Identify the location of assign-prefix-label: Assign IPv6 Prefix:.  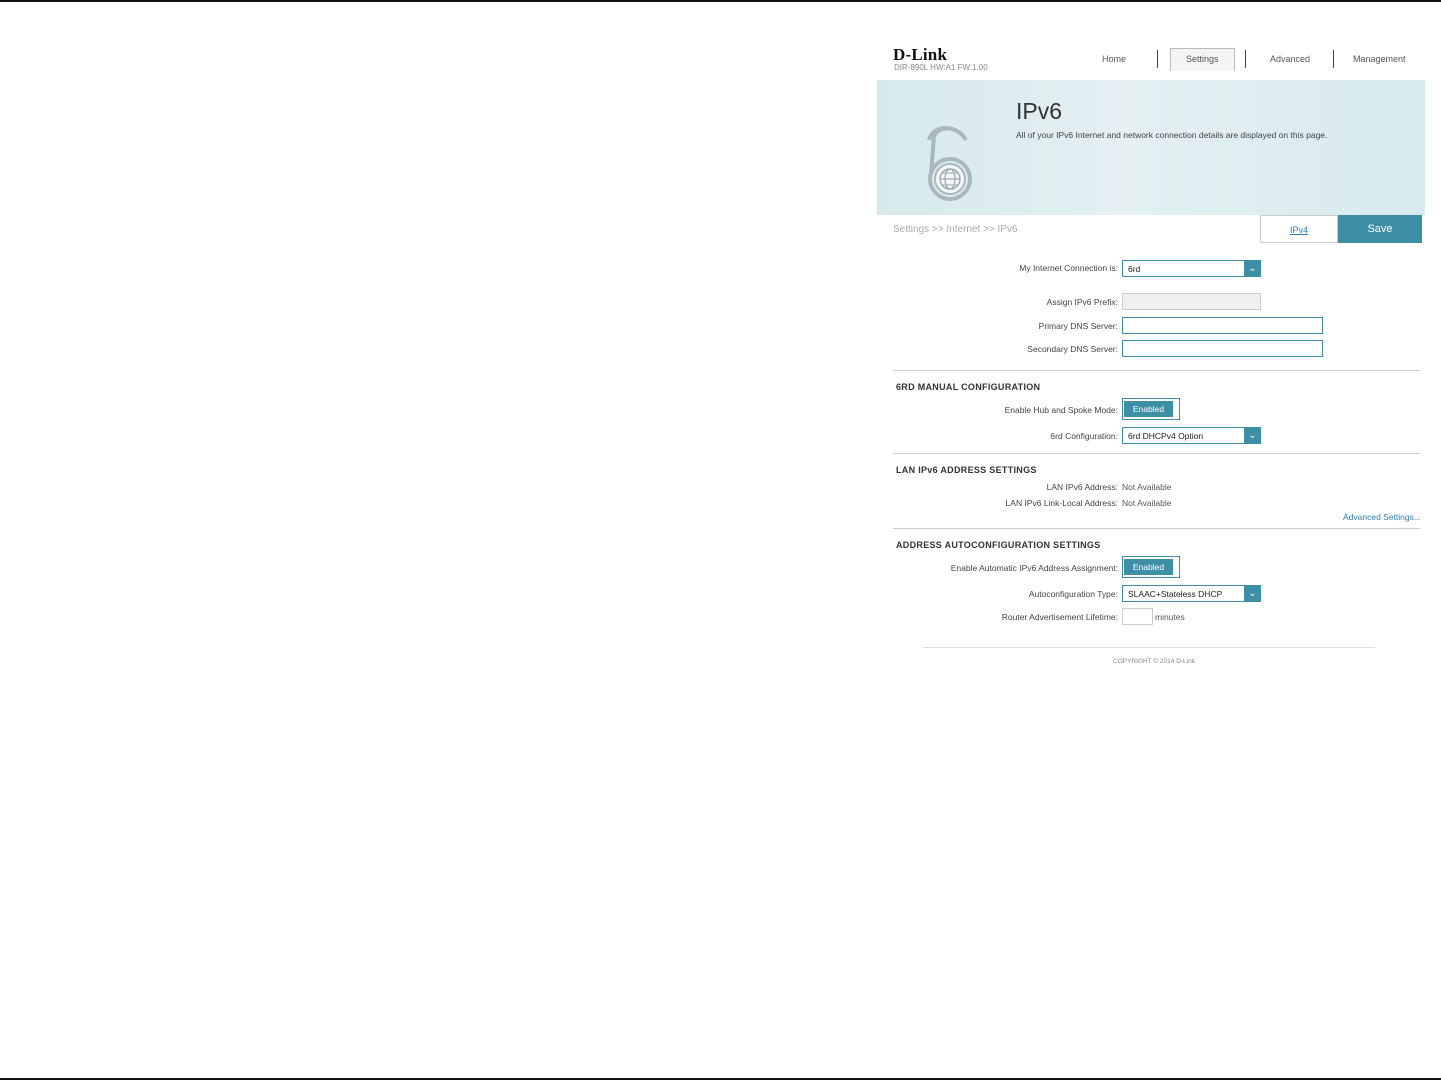
(1082, 302).